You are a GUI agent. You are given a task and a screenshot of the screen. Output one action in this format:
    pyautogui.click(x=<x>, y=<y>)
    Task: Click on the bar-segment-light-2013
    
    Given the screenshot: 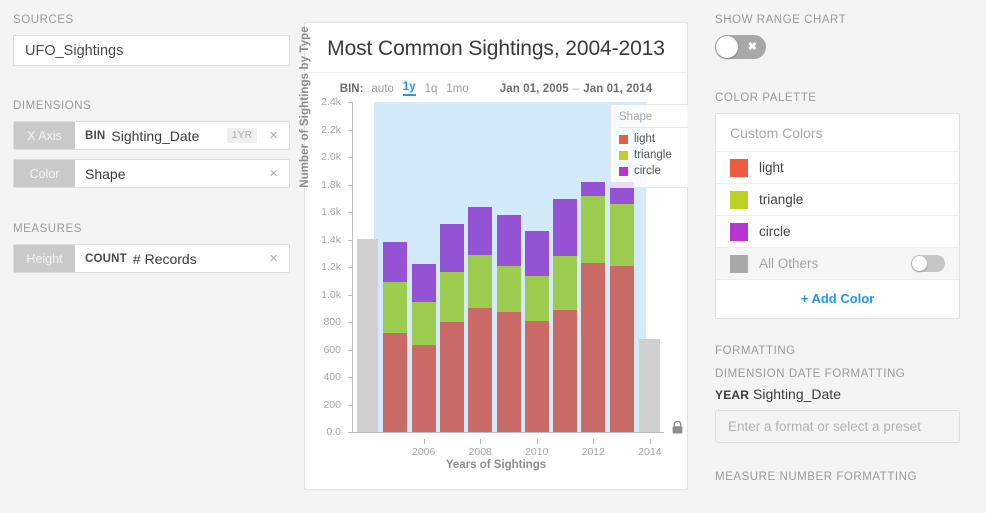 What is the action you would take?
    pyautogui.click(x=621, y=348)
    